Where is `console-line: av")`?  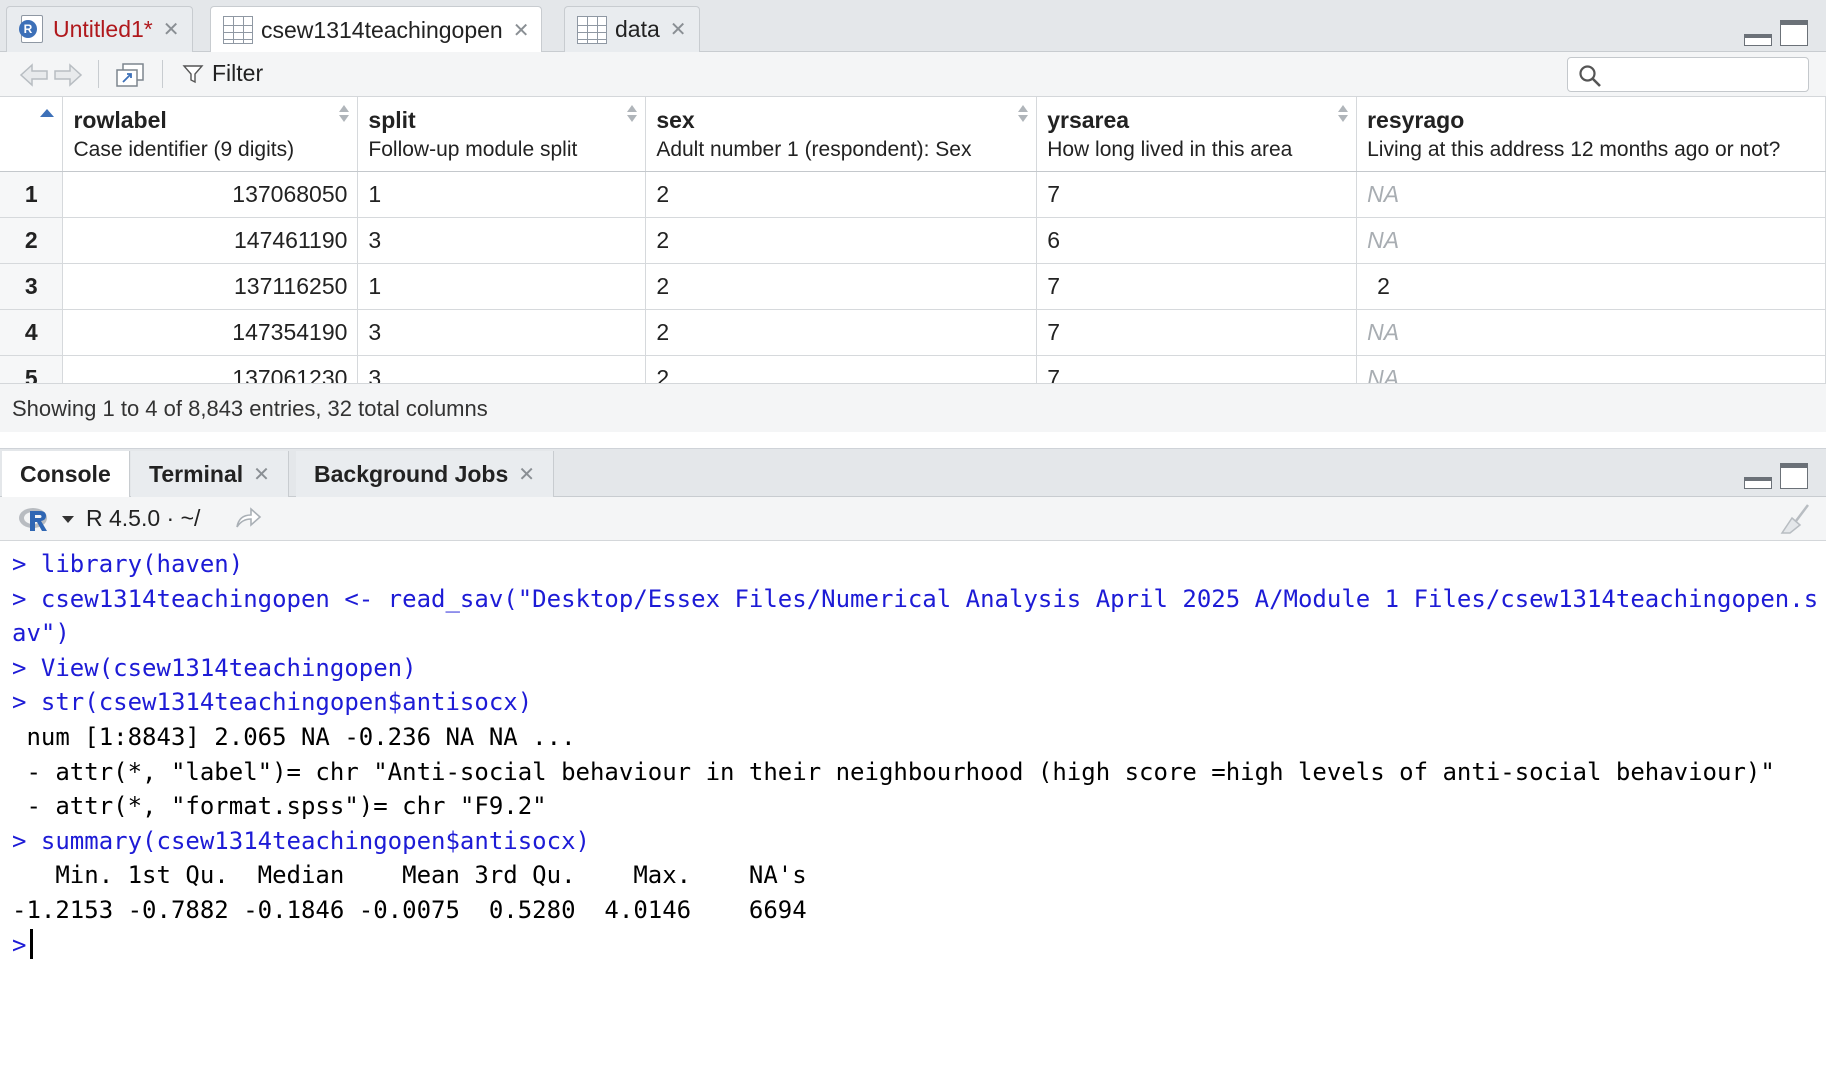 console-line: av") is located at coordinates (41, 633).